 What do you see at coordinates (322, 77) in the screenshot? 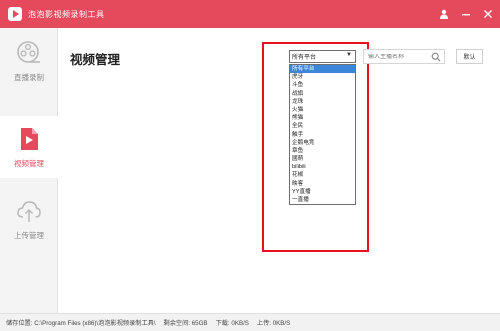
I see `dropdown-option: 虎牙` at bounding box center [322, 77].